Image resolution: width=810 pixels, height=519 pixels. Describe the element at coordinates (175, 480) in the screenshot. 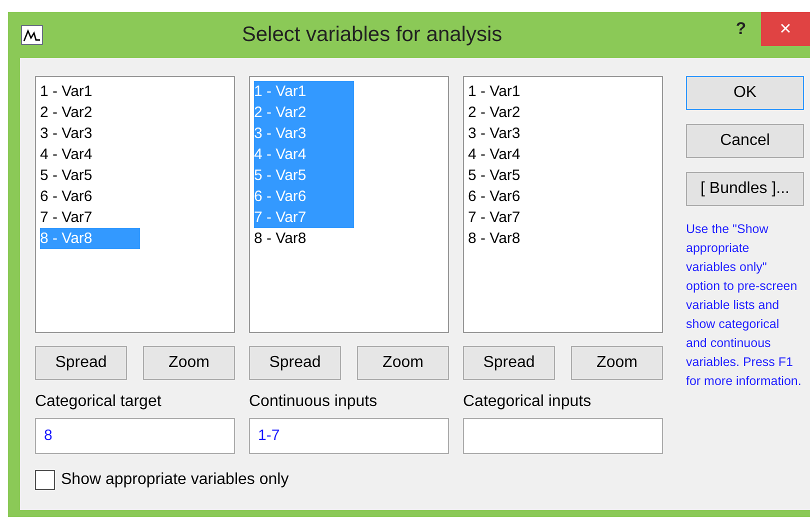

I see `checkbox-label: Show appropriate variables only` at that location.